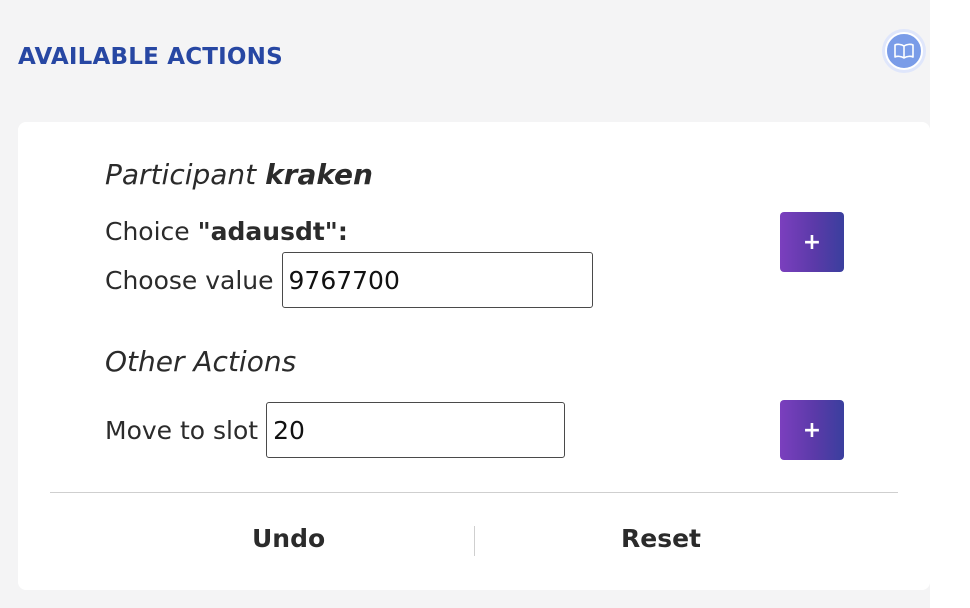 This screenshot has width=970, height=608. I want to click on other-actions-heading: Other Actions, so click(201, 361).